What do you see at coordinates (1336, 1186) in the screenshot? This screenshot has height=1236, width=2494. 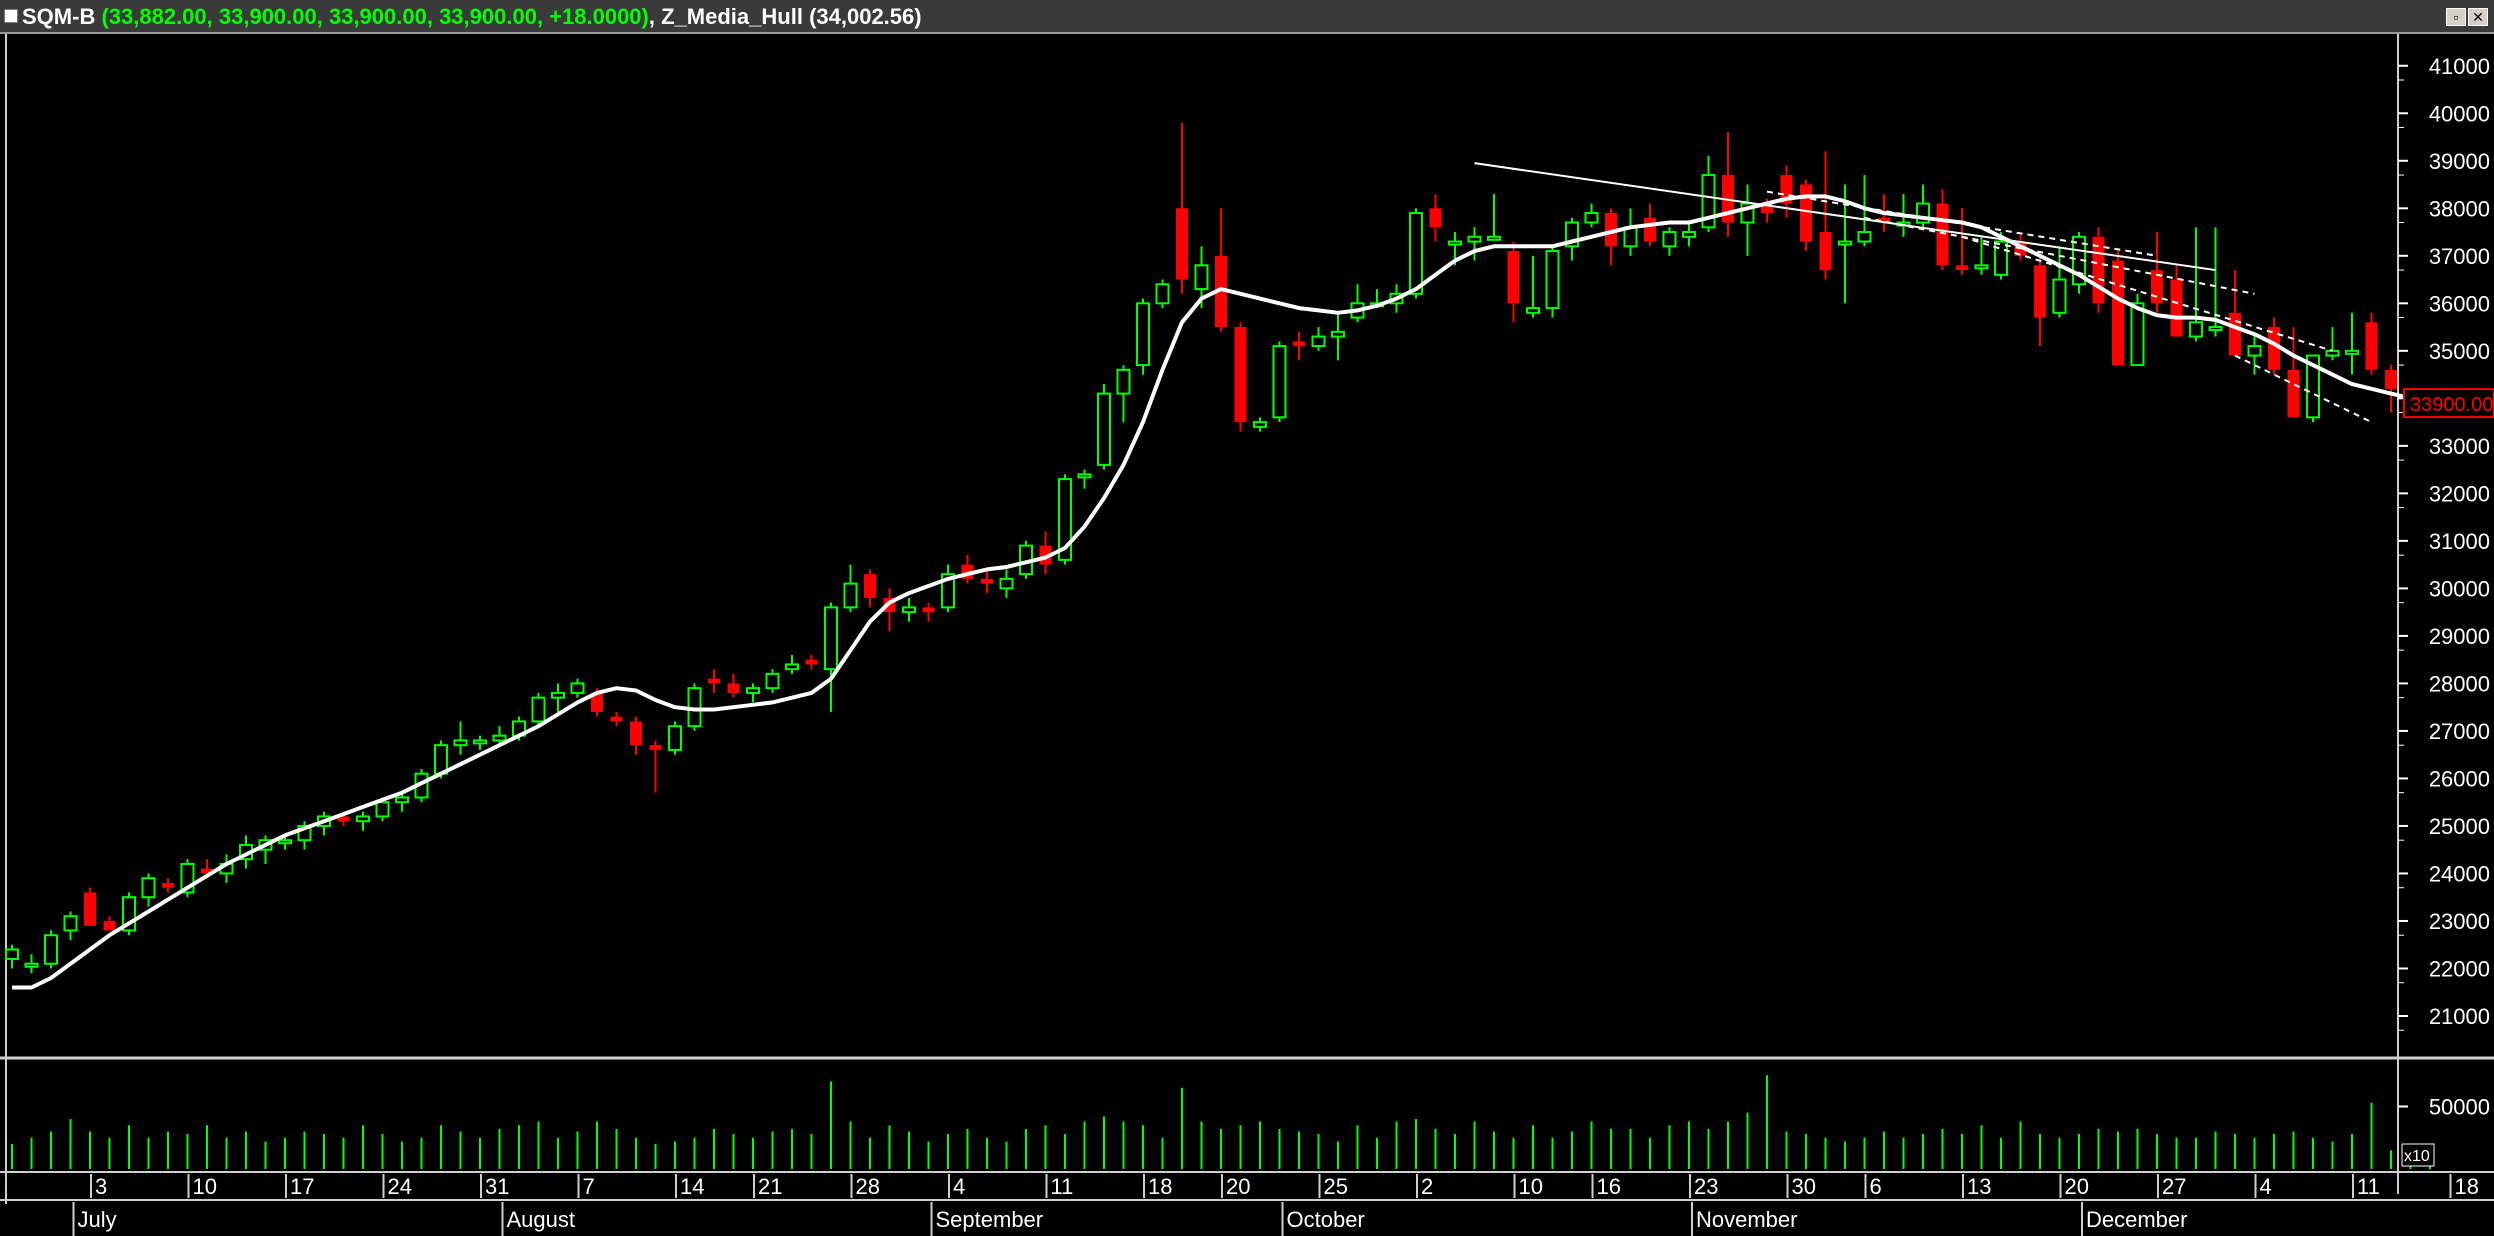 I see `x-day-label: 25` at bounding box center [1336, 1186].